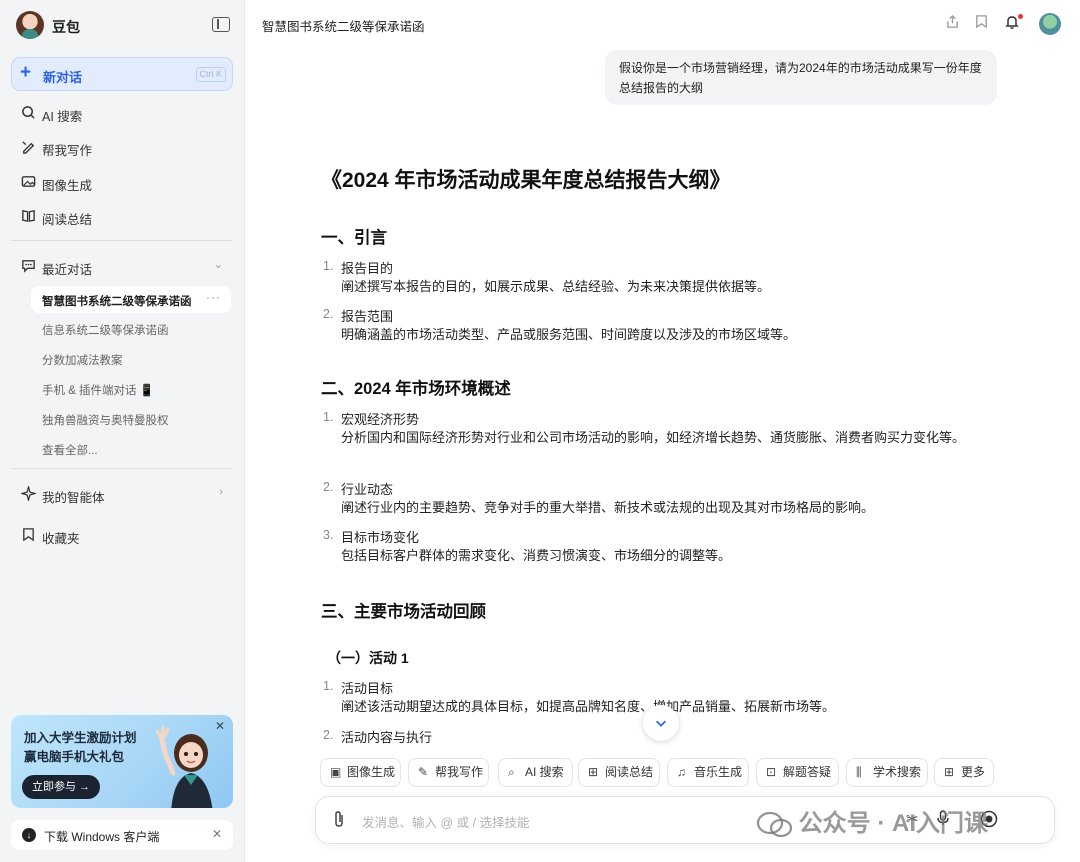  Describe the element at coordinates (184, 766) in the screenshot. I see `mascot-figure-icon` at that location.